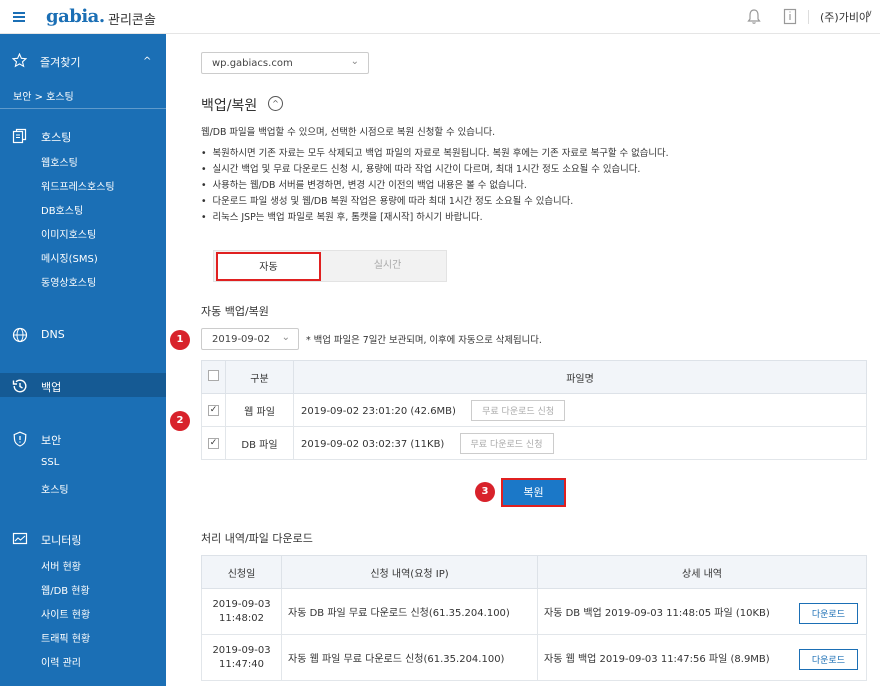  Describe the element at coordinates (180, 340) in the screenshot. I see `step-badge-1: 1` at that location.